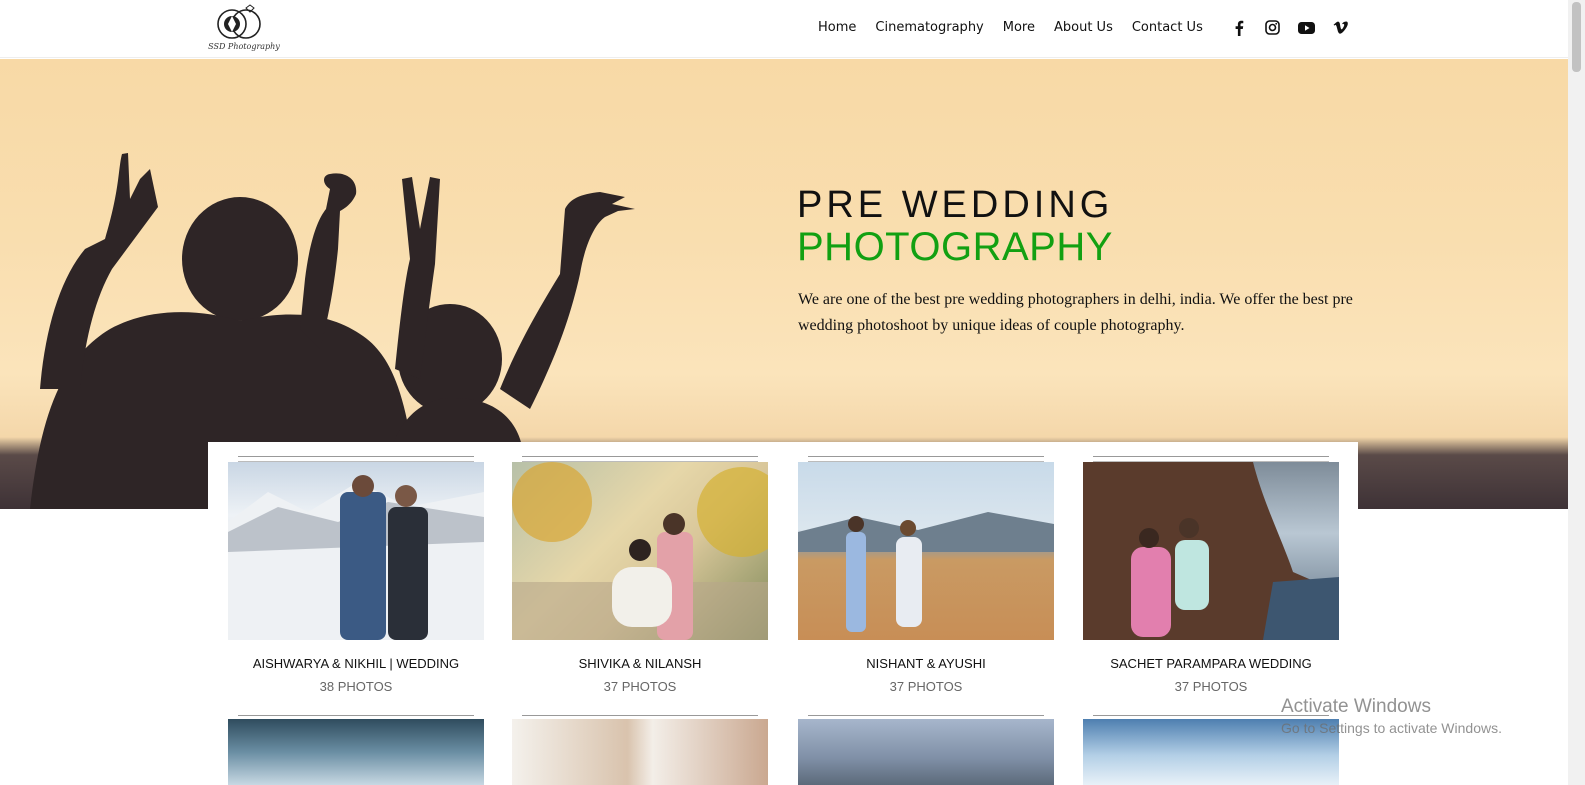 Image resolution: width=1585 pixels, height=785 pixels. I want to click on album-photo-count: 38 PHOTOS, so click(356, 686).